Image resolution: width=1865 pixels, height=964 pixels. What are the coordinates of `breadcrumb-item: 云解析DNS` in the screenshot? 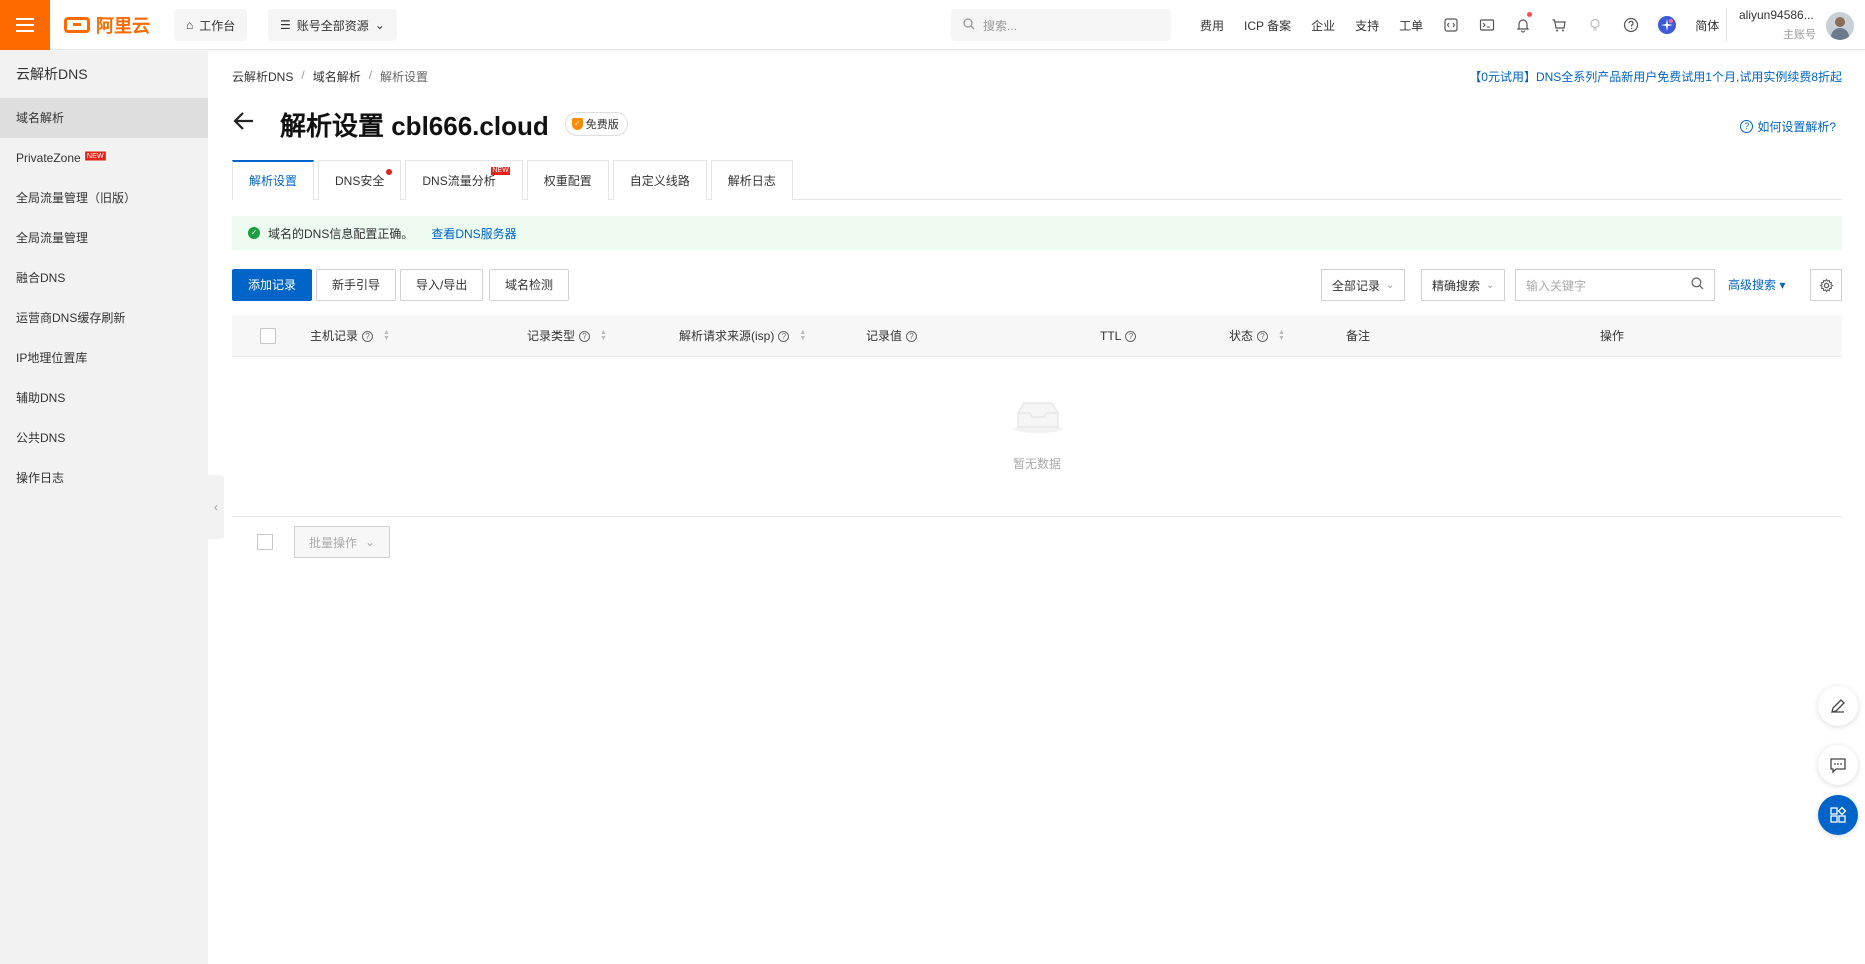 It's located at (262, 76).